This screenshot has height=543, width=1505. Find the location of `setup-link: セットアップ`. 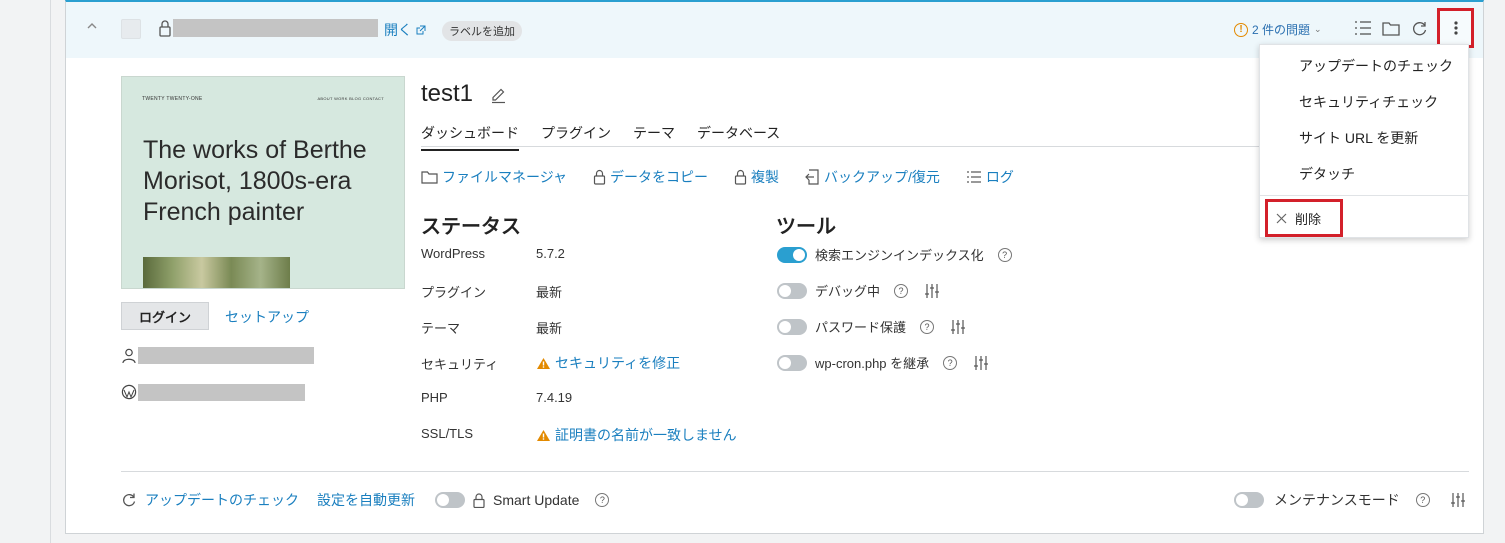

setup-link: セットアップ is located at coordinates (267, 317).